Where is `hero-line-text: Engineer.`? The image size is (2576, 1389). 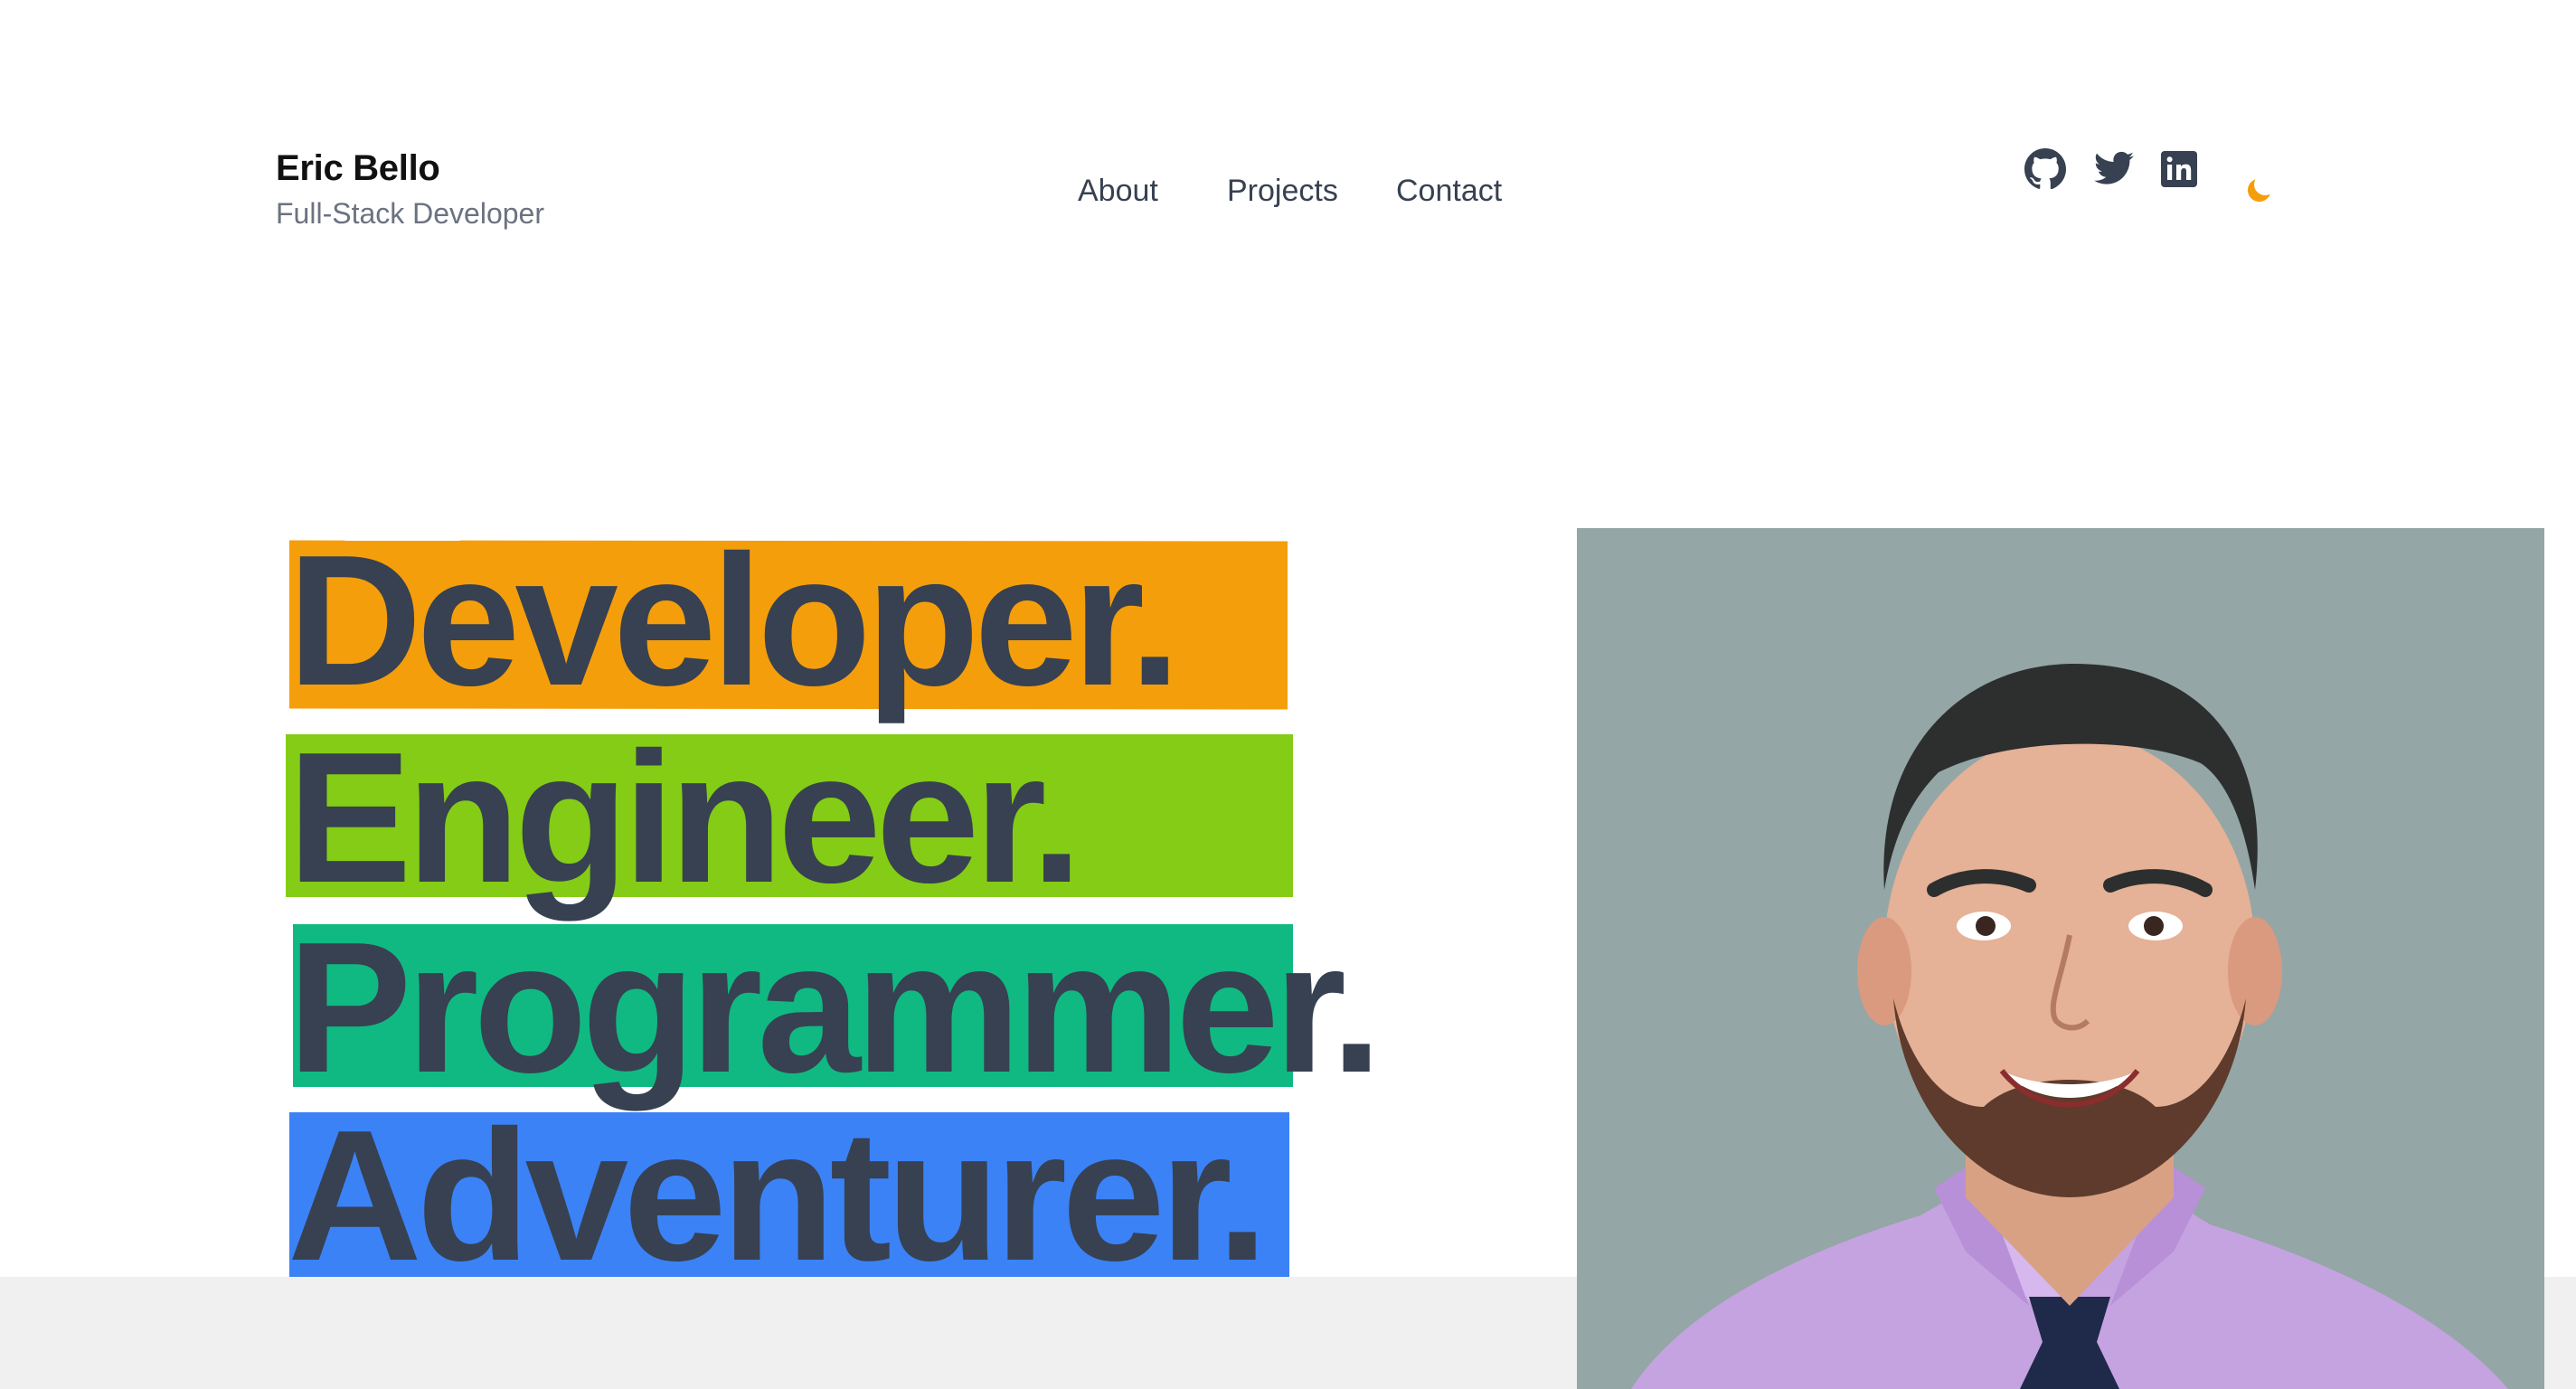 hero-line-text: Engineer. is located at coordinates (685, 817).